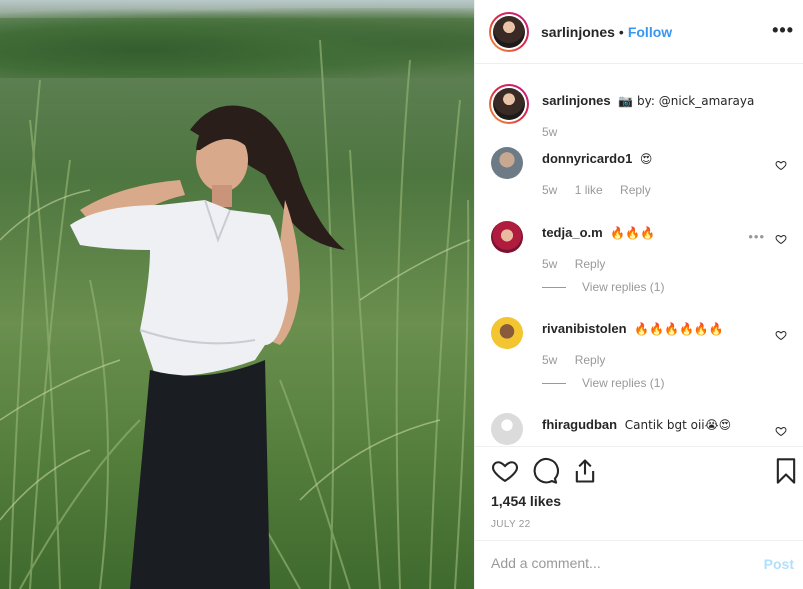 This screenshot has width=803, height=589. I want to click on post-header: sarlinjones • Follow •••, so click(639, 32).